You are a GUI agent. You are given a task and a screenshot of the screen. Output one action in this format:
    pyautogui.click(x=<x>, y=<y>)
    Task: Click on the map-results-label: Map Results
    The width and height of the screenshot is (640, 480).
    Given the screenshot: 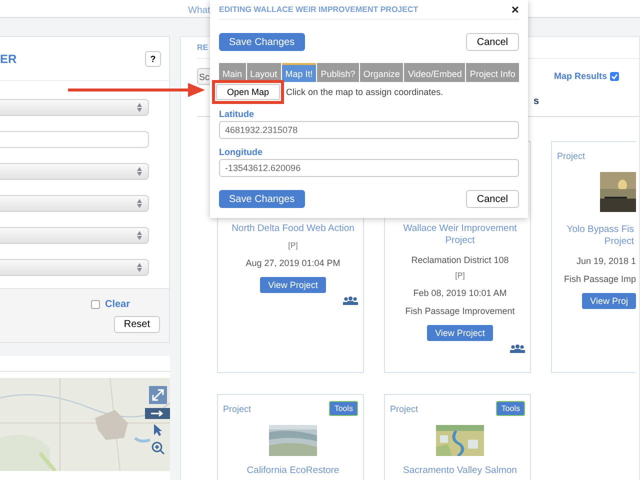 What is the action you would take?
    pyautogui.click(x=580, y=76)
    